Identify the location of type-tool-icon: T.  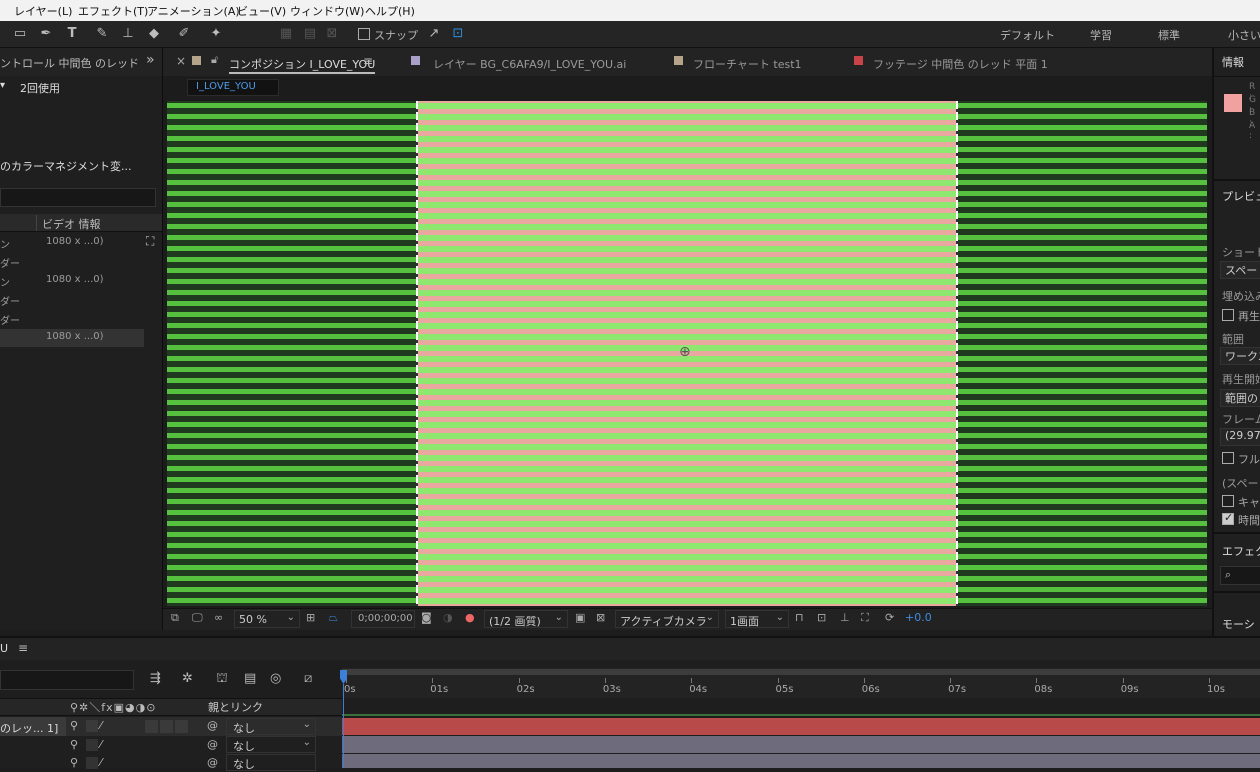
(72, 34).